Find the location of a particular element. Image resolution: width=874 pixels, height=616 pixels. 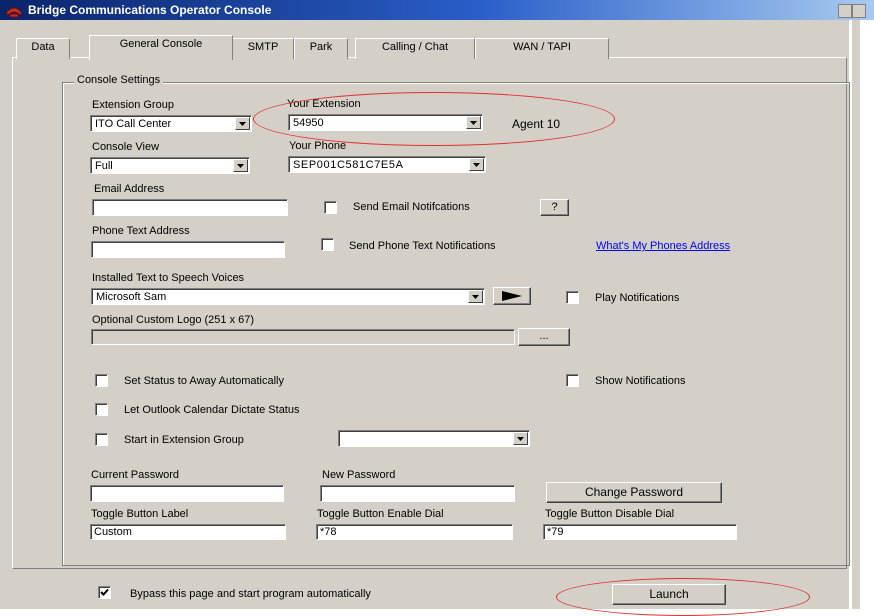

tab-smtp: SMTP is located at coordinates (263, 48).